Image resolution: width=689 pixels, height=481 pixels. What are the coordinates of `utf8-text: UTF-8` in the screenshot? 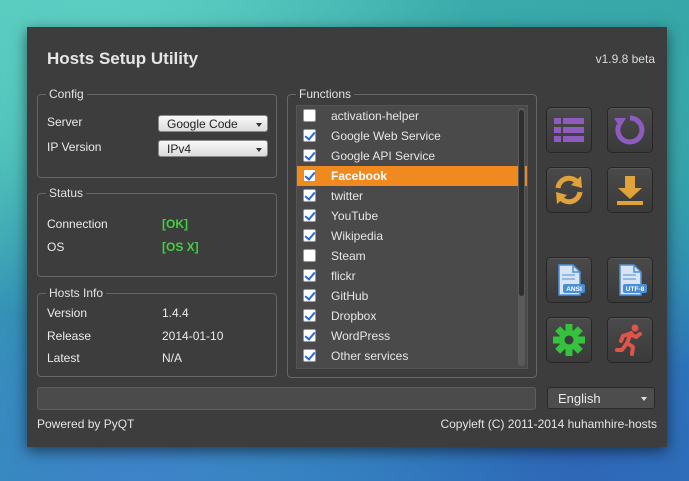 It's located at (635, 289).